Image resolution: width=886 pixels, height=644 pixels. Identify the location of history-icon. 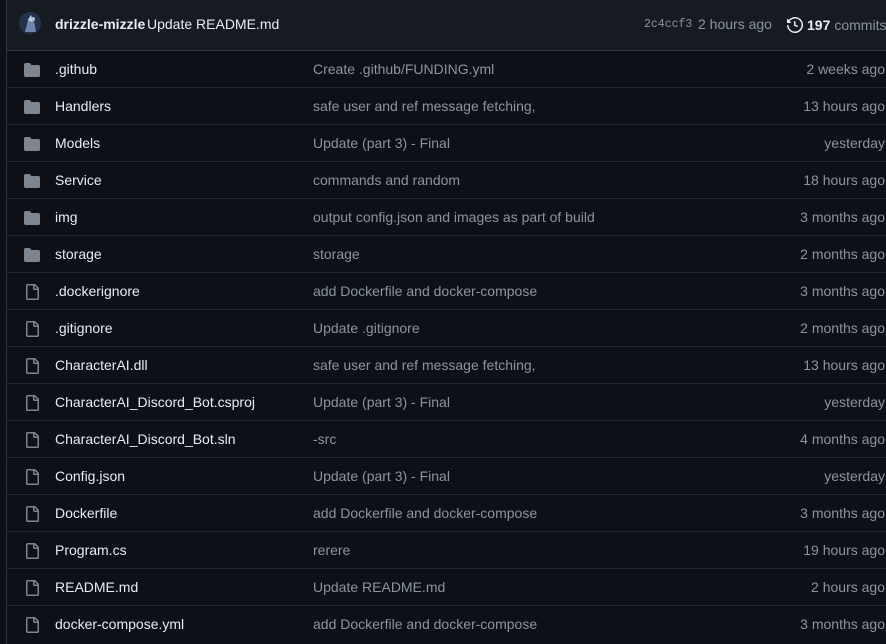
(795, 25).